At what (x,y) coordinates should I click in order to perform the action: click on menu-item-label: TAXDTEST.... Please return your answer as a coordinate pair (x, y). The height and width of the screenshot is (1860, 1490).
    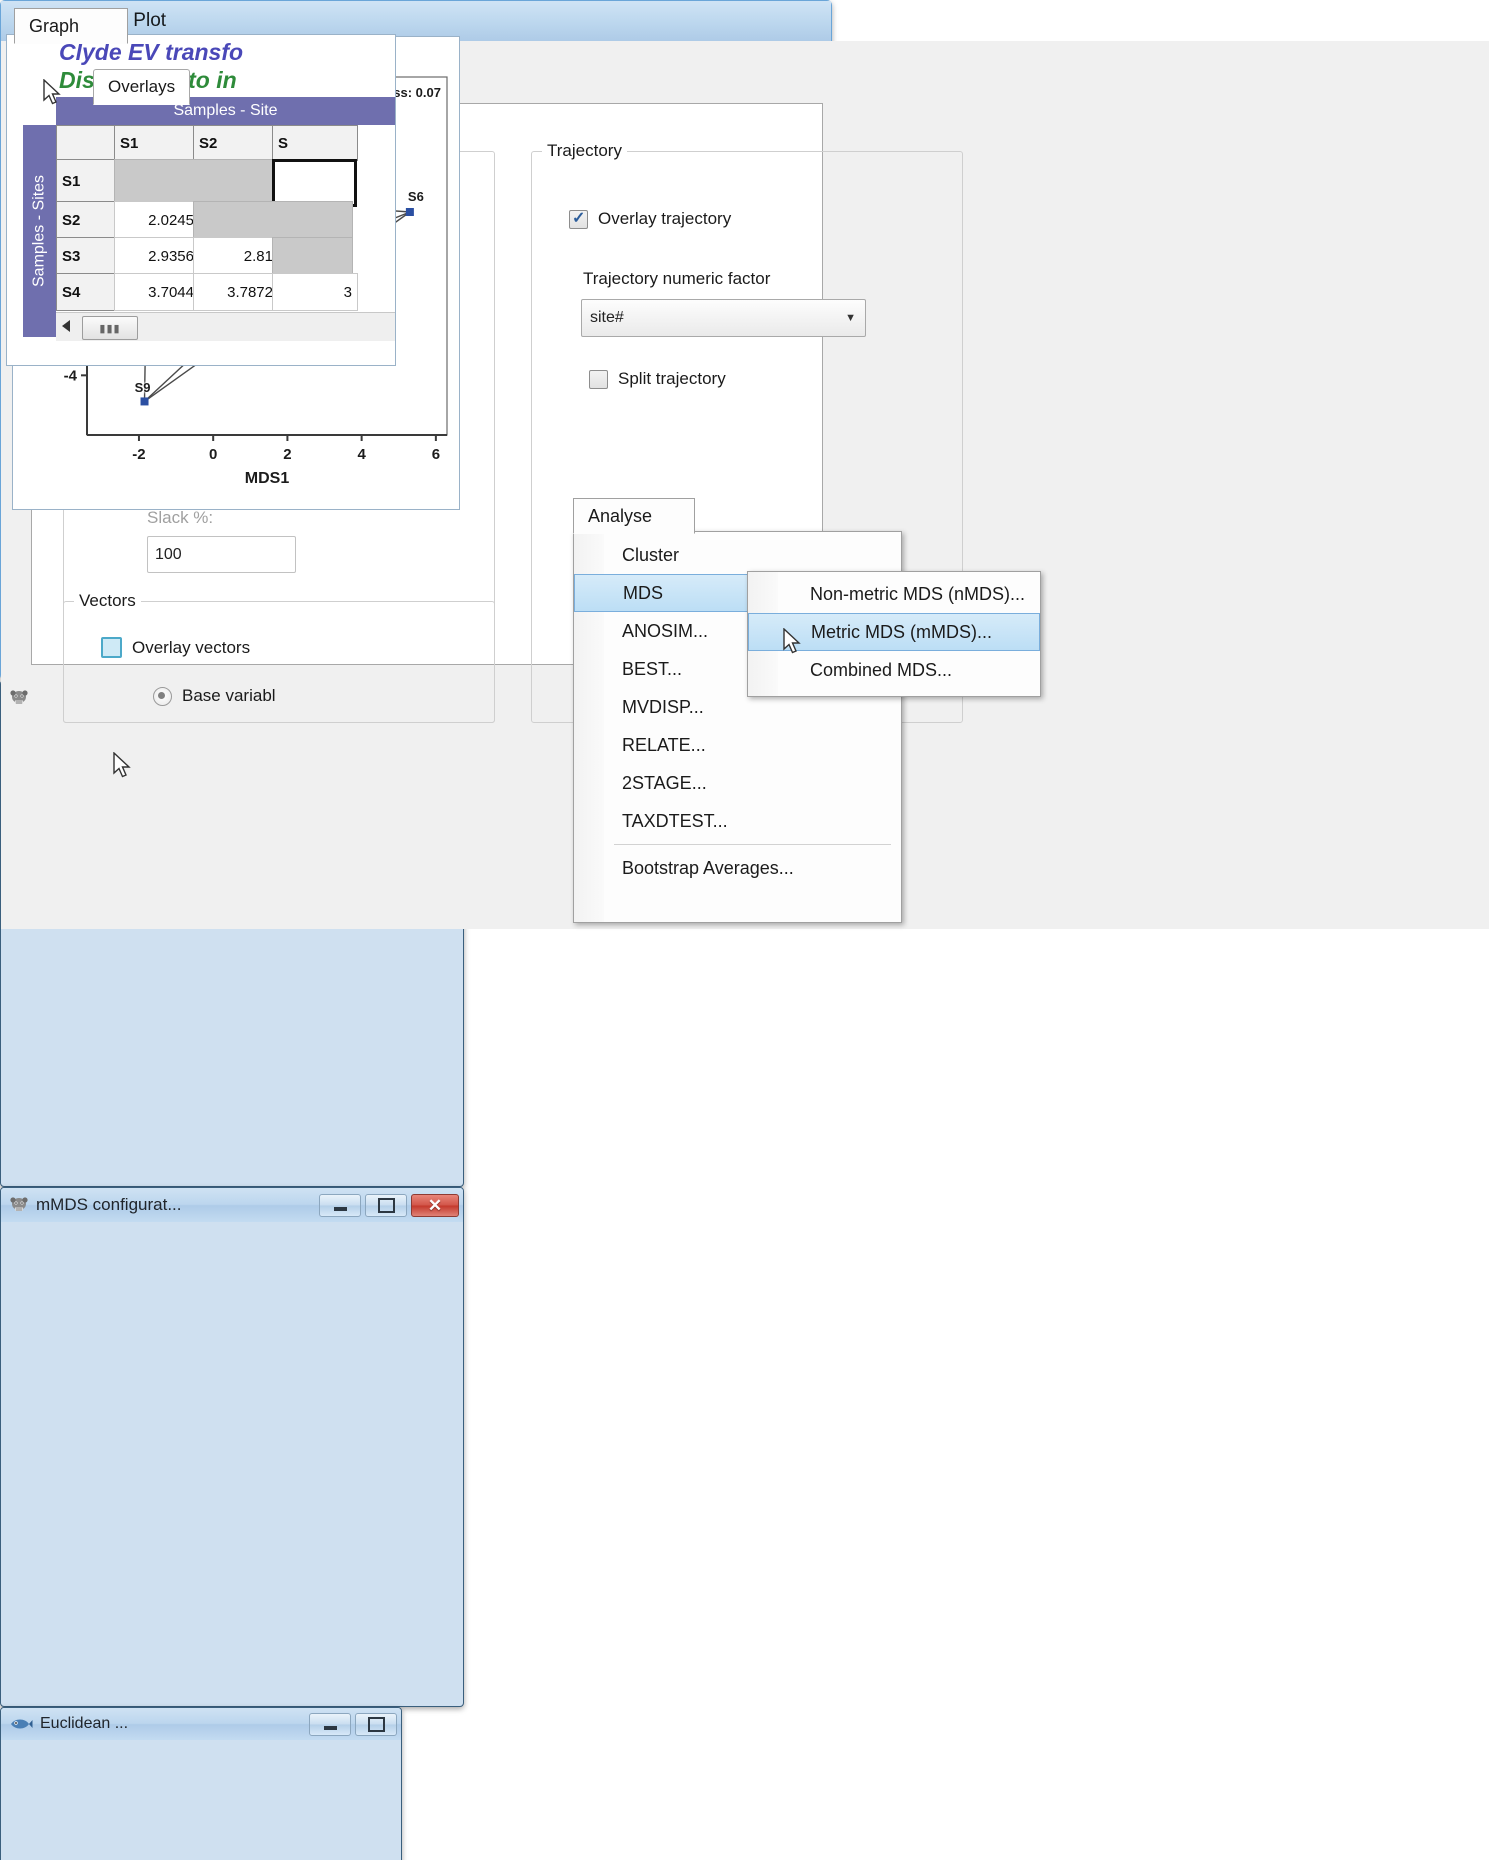
    Looking at the image, I should click on (675, 820).